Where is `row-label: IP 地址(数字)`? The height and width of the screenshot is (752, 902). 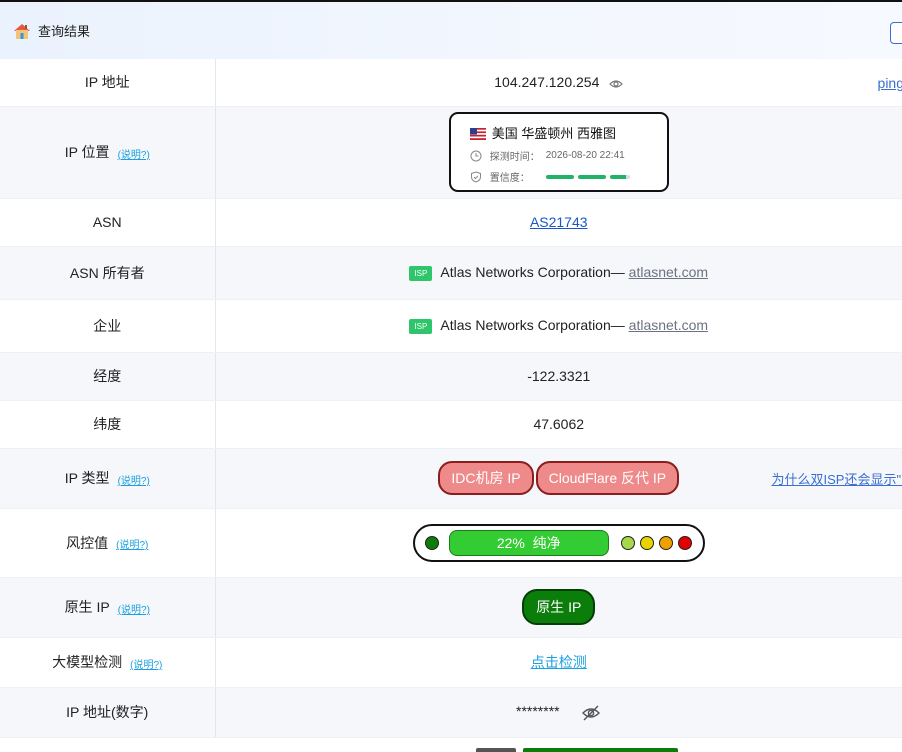
row-label: IP 地址(数字) is located at coordinates (108, 712).